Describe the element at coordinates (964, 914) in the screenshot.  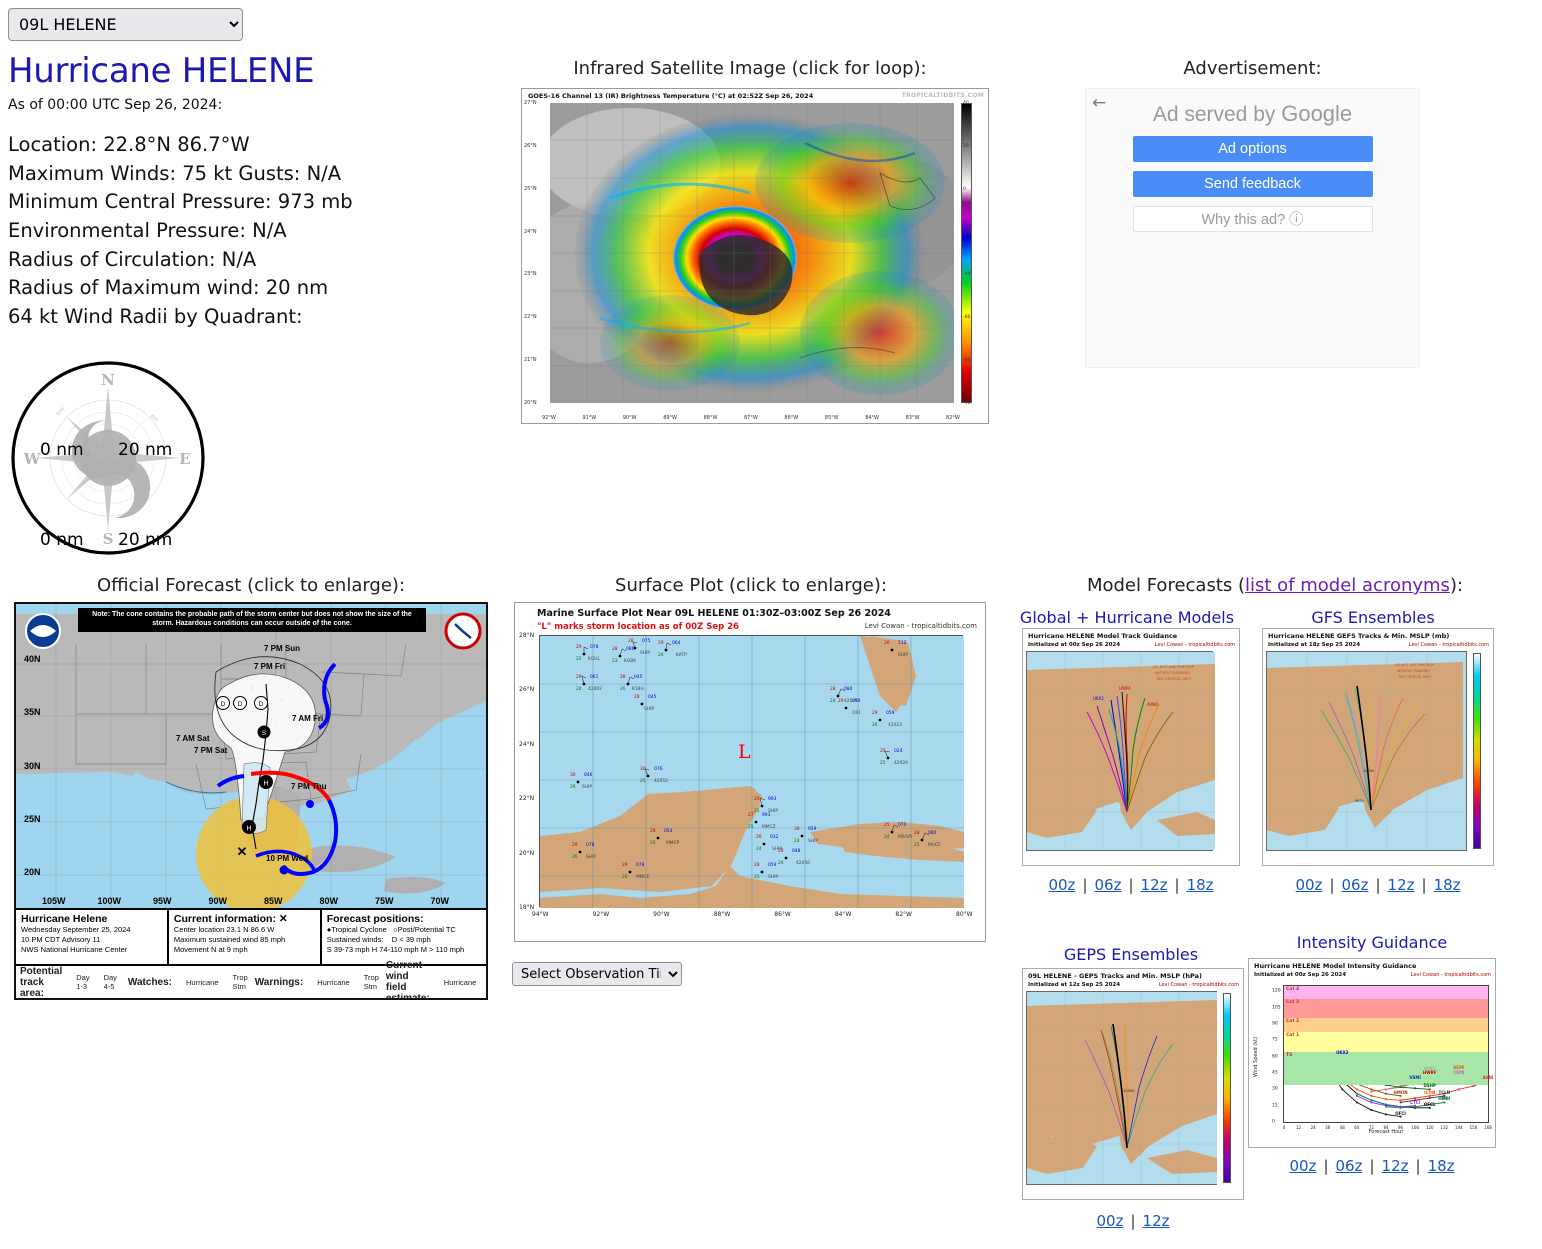
I see `surface-lon-tick: 80°W` at that location.